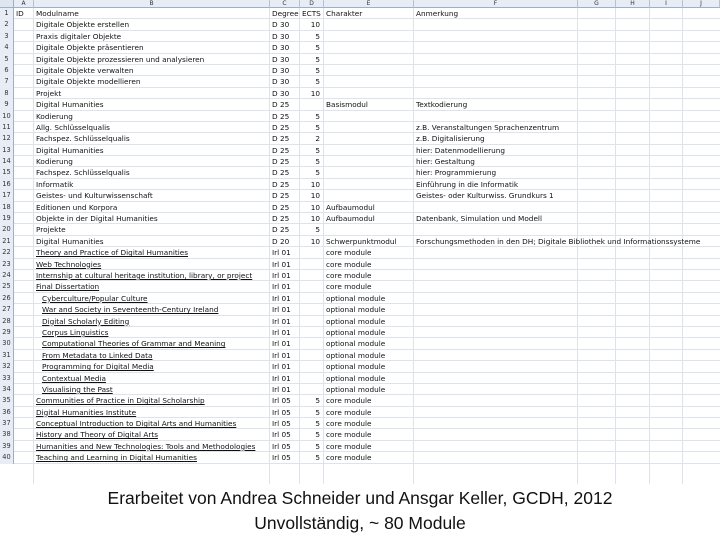 Image resolution: width=720 pixels, height=540 pixels. Describe the element at coordinates (440, 104) in the screenshot. I see `cell-anmerkung: Textkodierung` at that location.